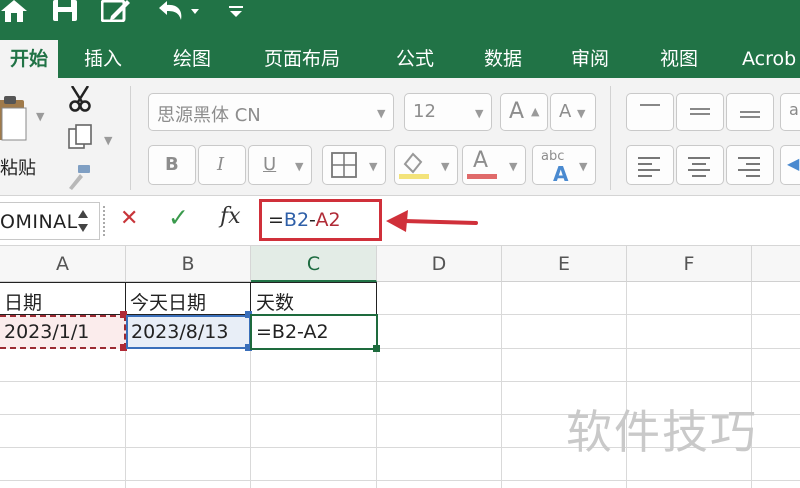 This screenshot has height=488, width=800. I want to click on edit-icon, so click(116, 11).